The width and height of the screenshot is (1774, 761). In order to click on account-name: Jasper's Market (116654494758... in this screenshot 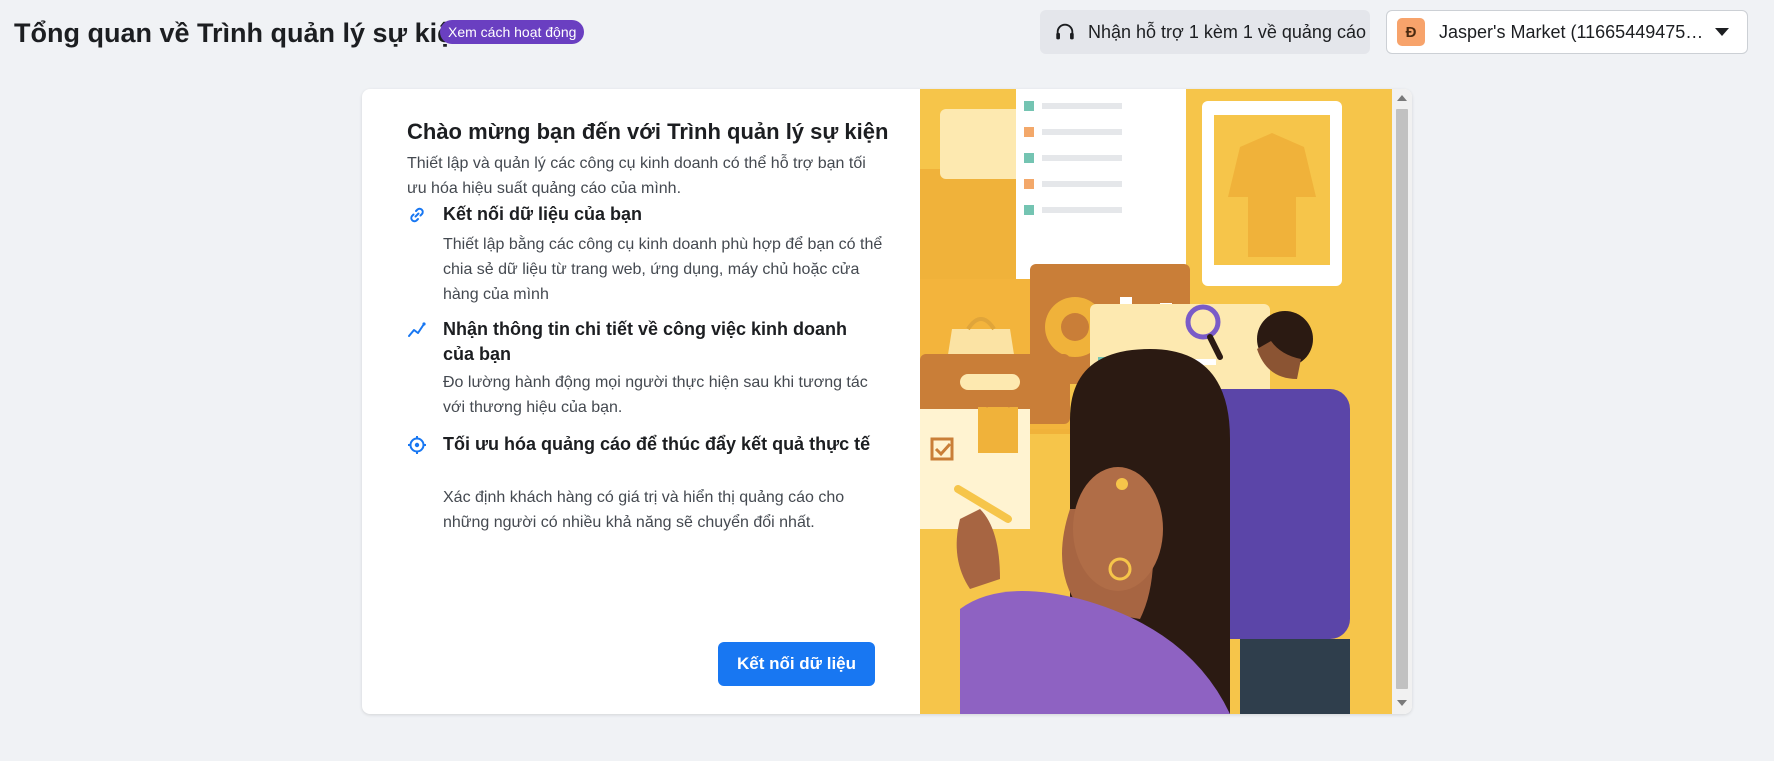, I will do `click(1574, 31)`.